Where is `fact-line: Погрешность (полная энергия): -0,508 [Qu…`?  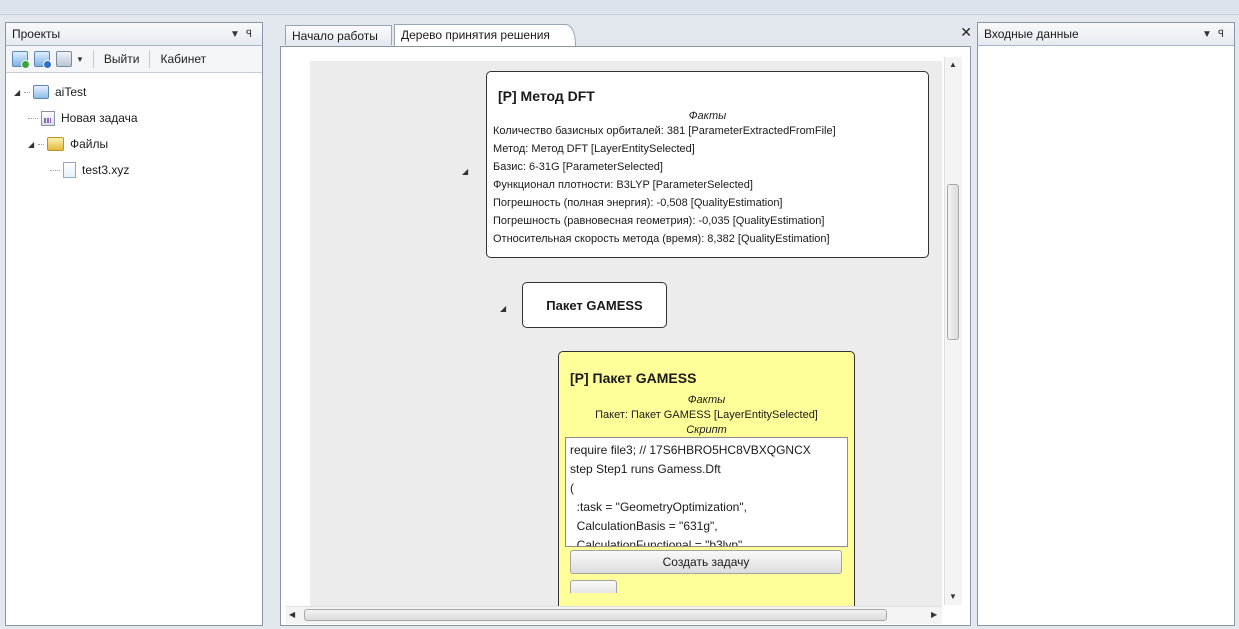 fact-line: Погрешность (полная энергия): -0,508 [Qu… is located at coordinates (638, 203).